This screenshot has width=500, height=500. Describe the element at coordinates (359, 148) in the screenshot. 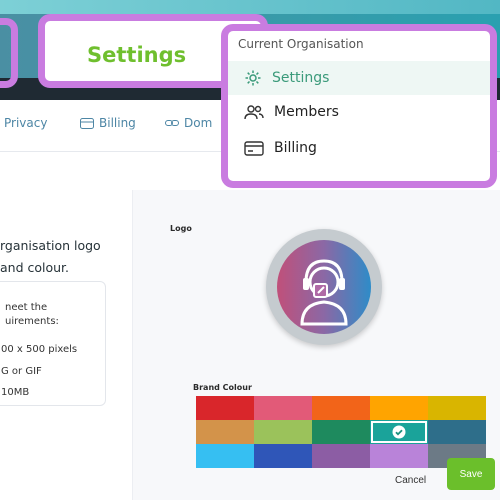

I see `menu-item-billing: Billing` at that location.